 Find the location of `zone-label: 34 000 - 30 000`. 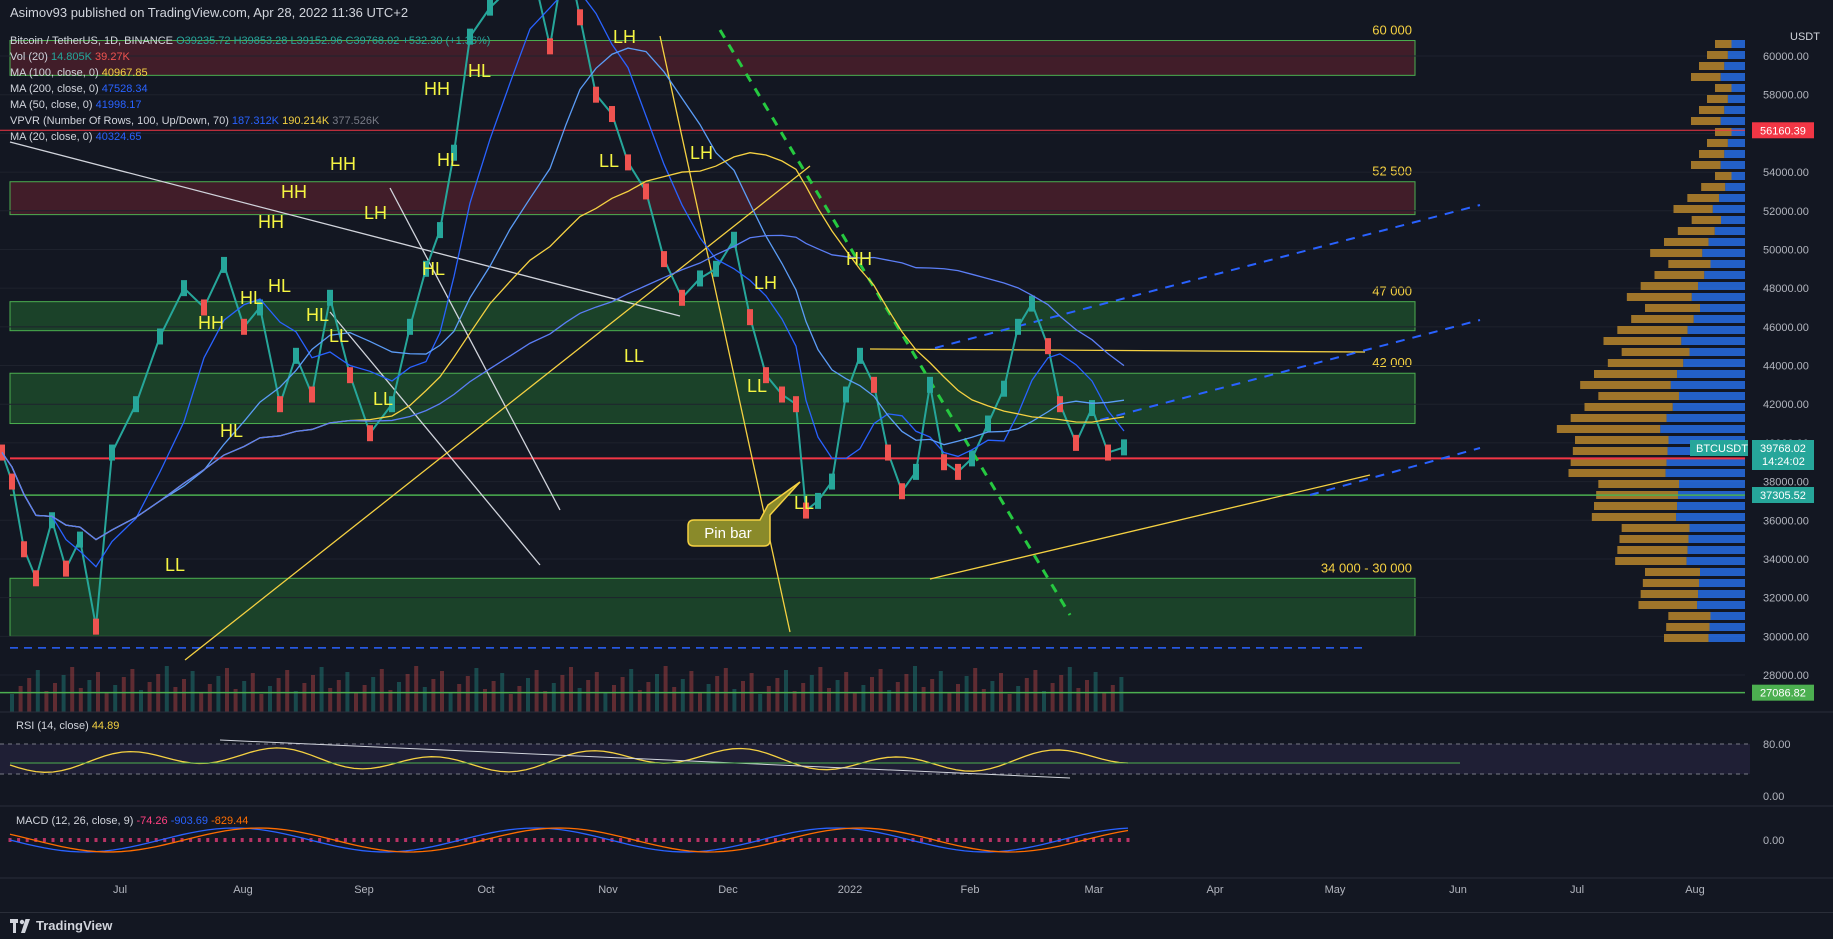

zone-label: 34 000 - 30 000 is located at coordinates (1366, 567).